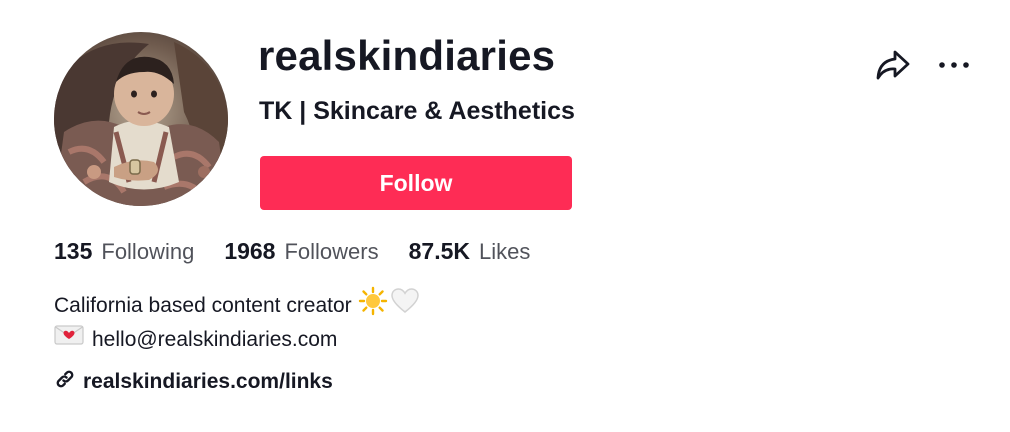 The height and width of the screenshot is (432, 1010). I want to click on likes-count: 87.5K, so click(439, 251).